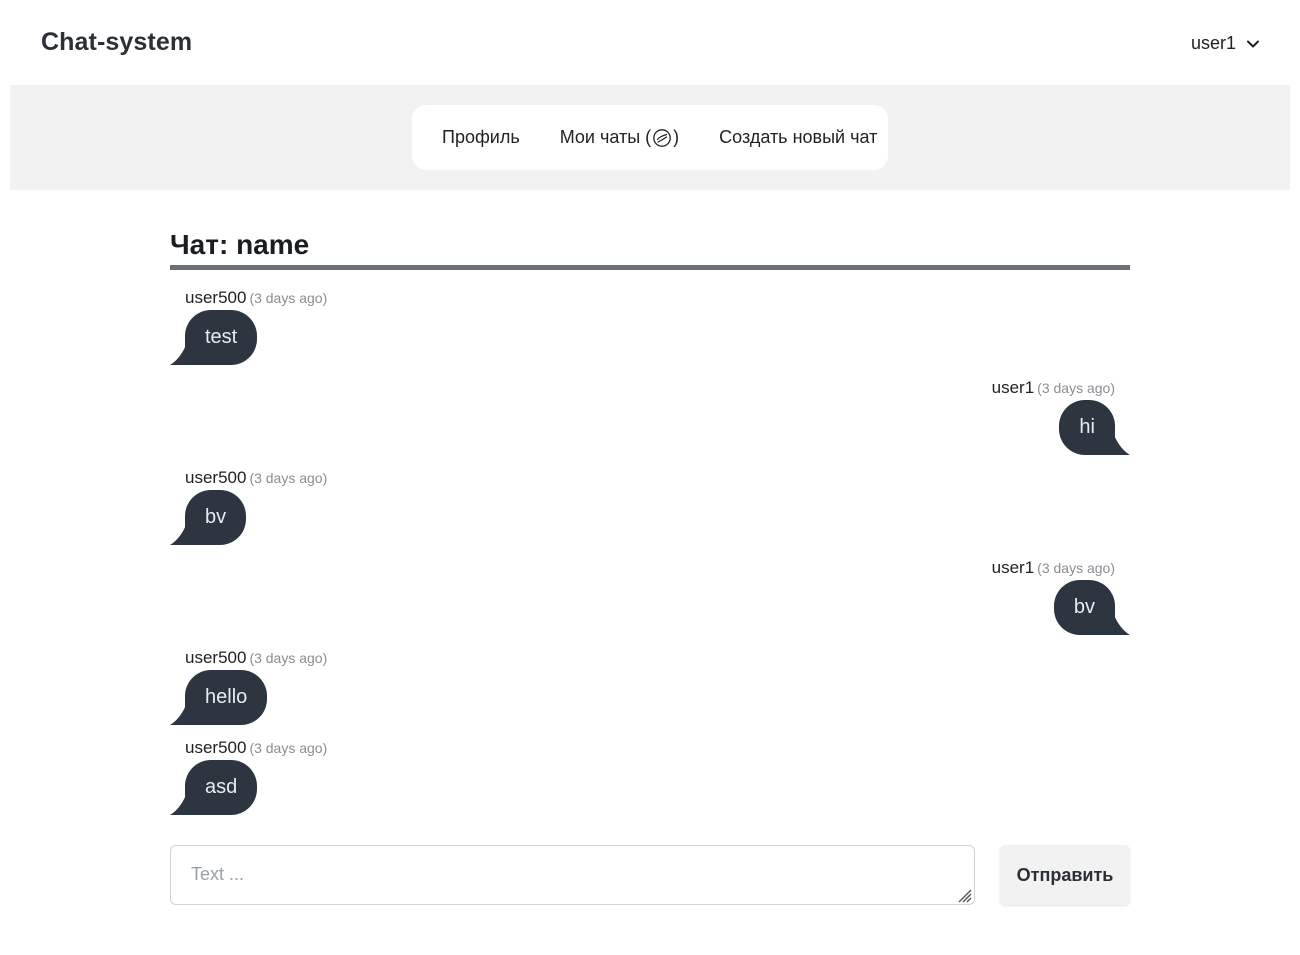  Describe the element at coordinates (605, 137) in the screenshot. I see `nav-my-chats-label: Мои чаты (` at that location.